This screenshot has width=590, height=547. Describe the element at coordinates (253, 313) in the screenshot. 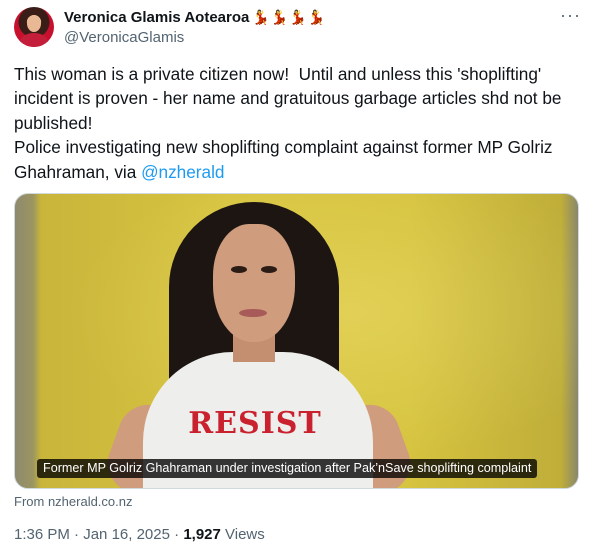

I see `subject-lips` at that location.